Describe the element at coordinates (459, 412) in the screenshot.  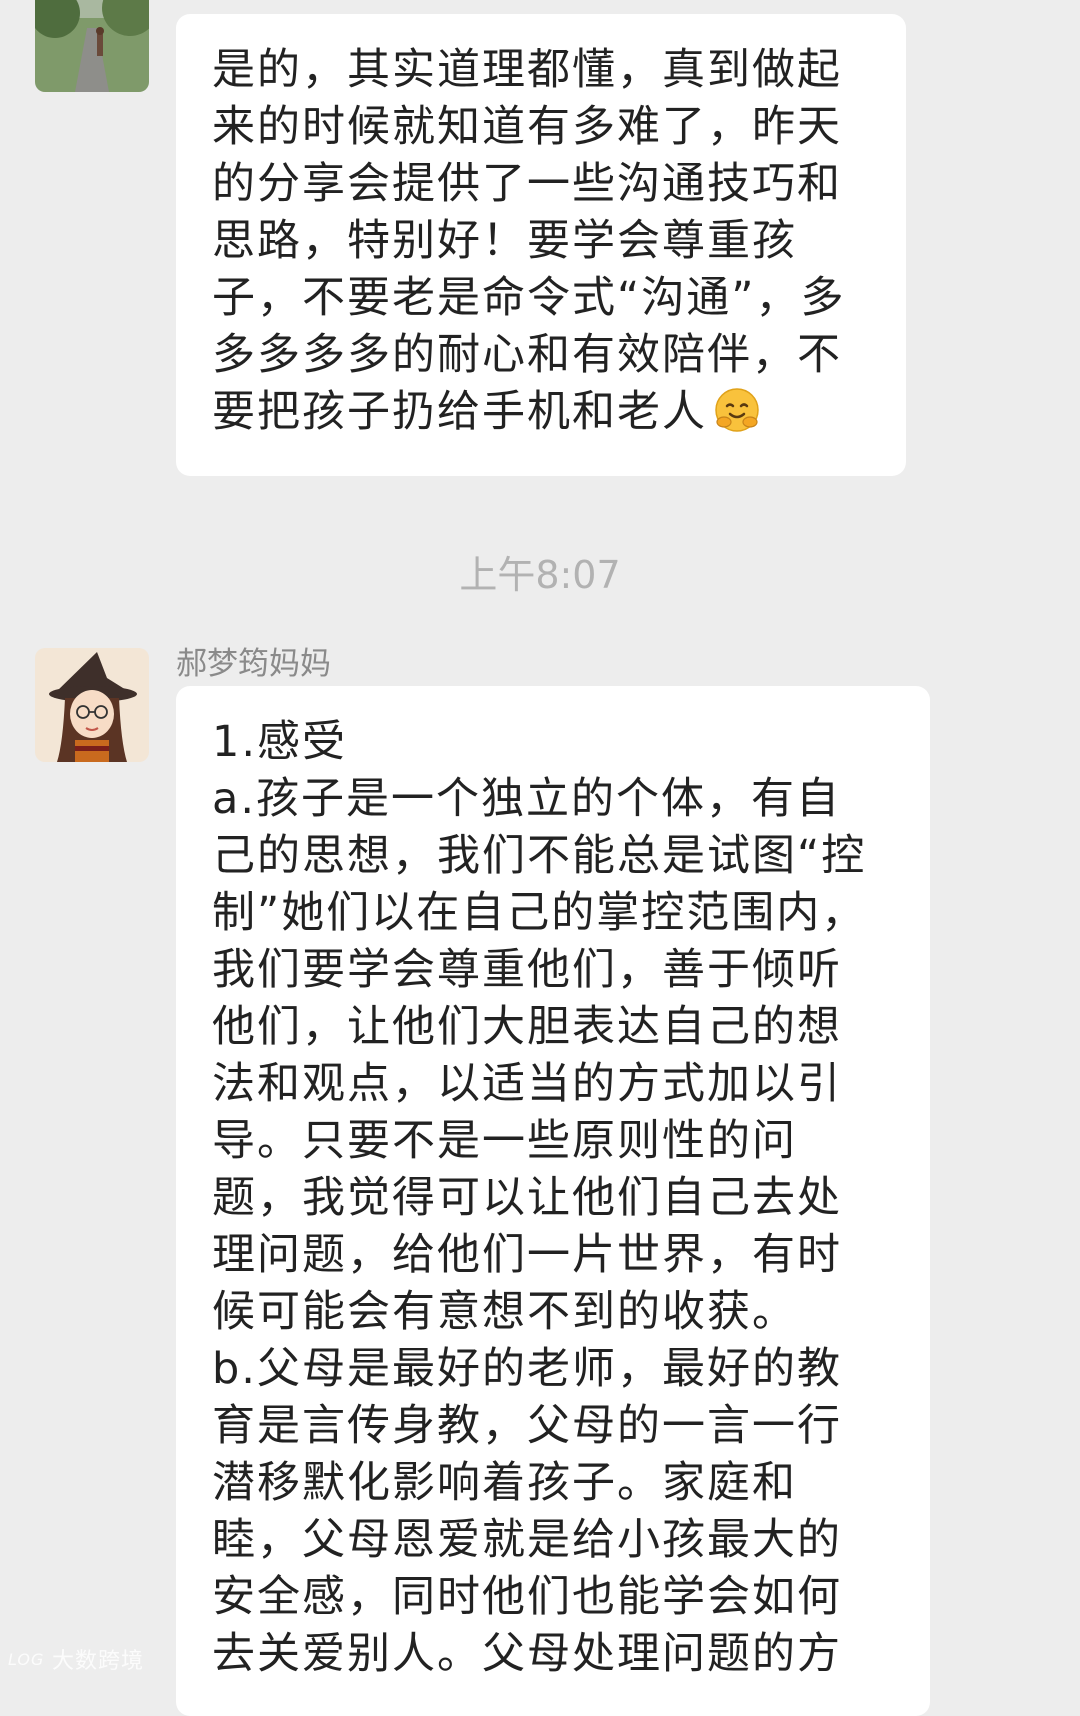
I see `message-line-text: 要把孩子扔给手机和老人` at that location.